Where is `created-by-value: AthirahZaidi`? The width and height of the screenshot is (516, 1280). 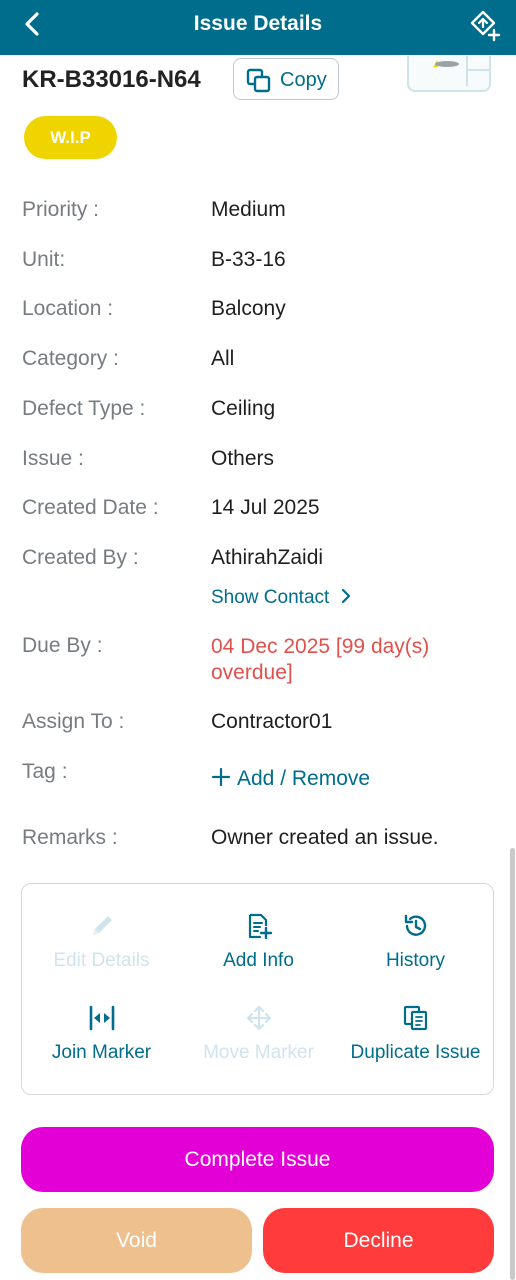 created-by-value: AthirahZaidi is located at coordinates (267, 557).